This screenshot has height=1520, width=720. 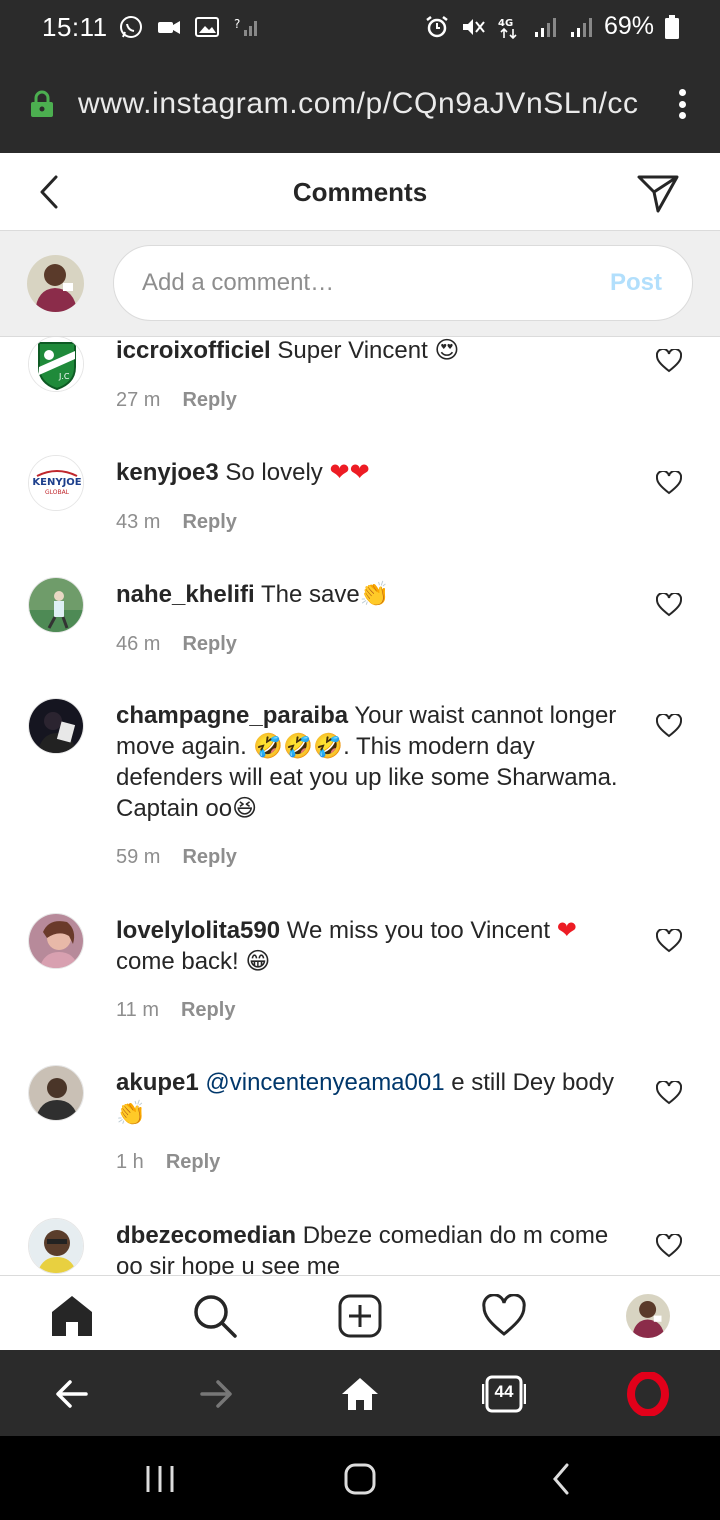 I want to click on url-text: www.instagram.com/p/CQn9aJVnSLn/cc, so click(x=362, y=104).